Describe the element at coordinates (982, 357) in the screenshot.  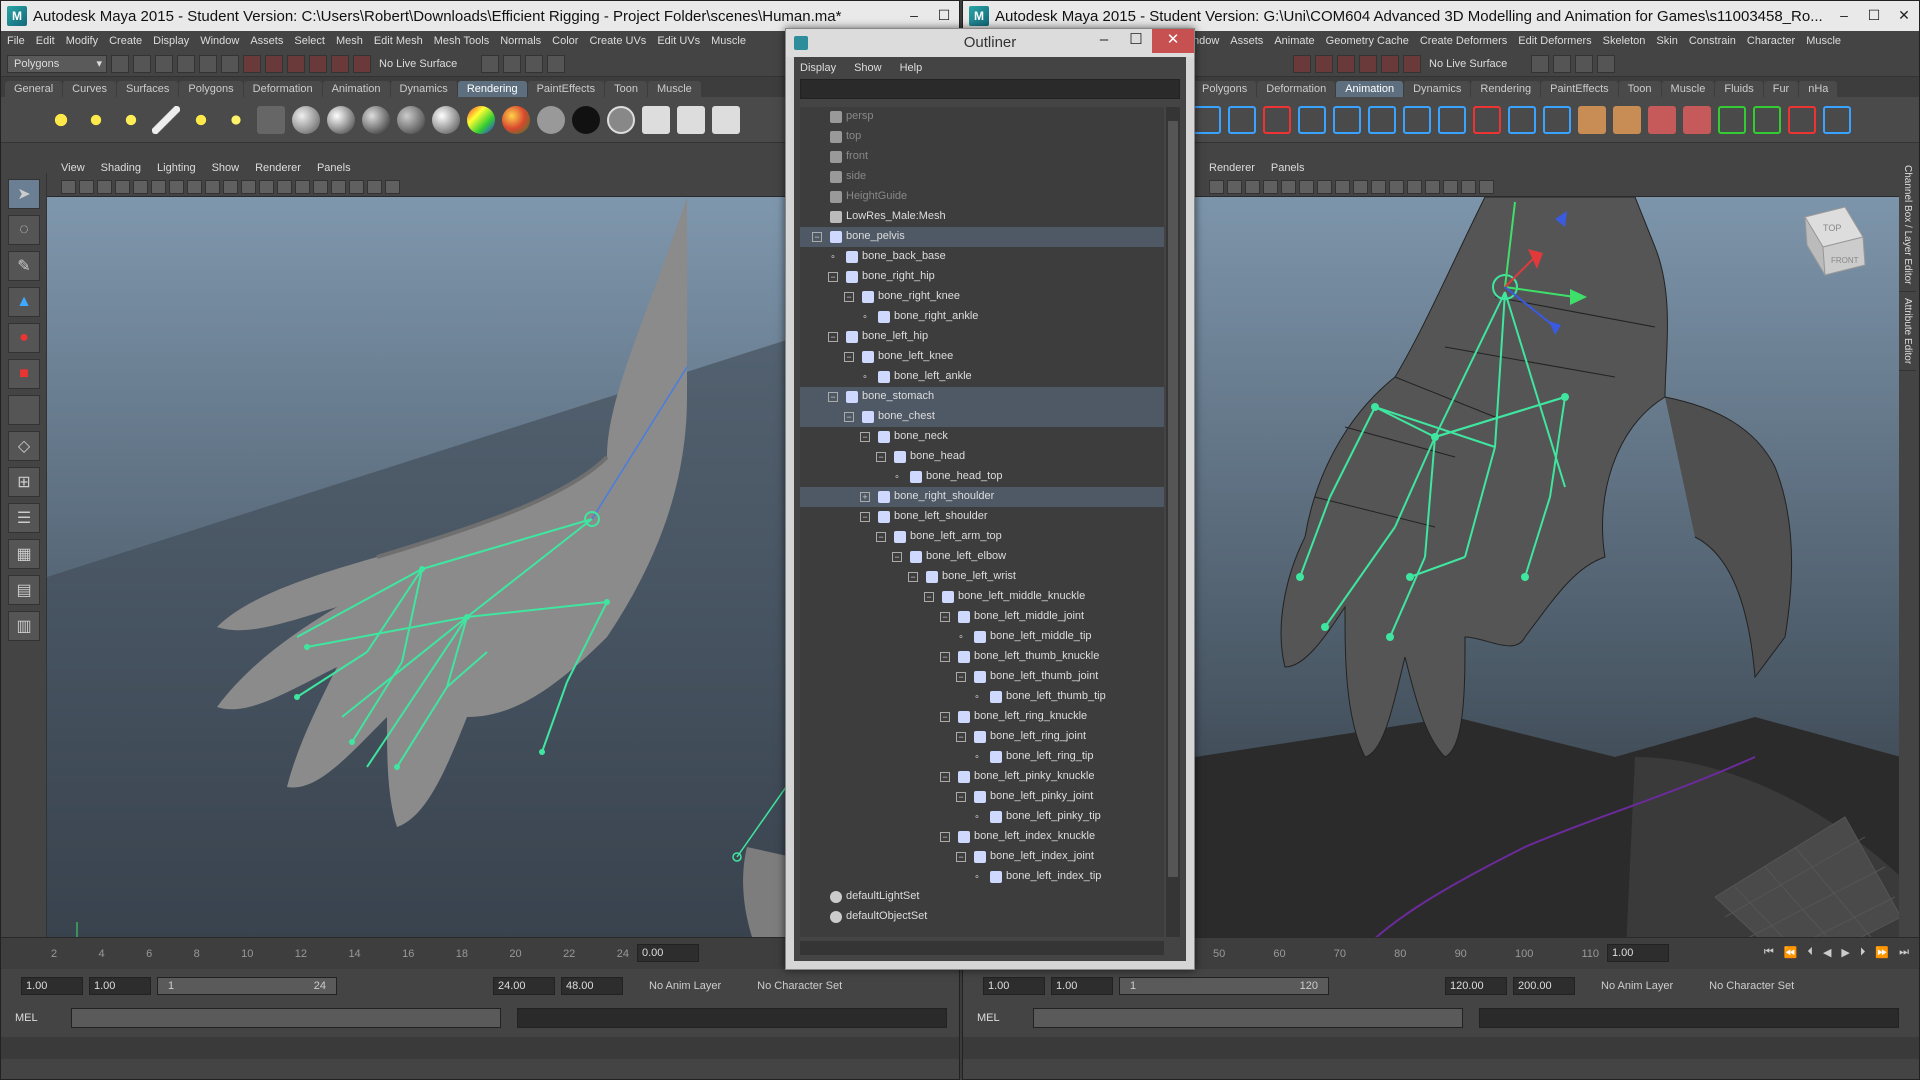
I see `outliner-item: − bone_left_knee` at that location.